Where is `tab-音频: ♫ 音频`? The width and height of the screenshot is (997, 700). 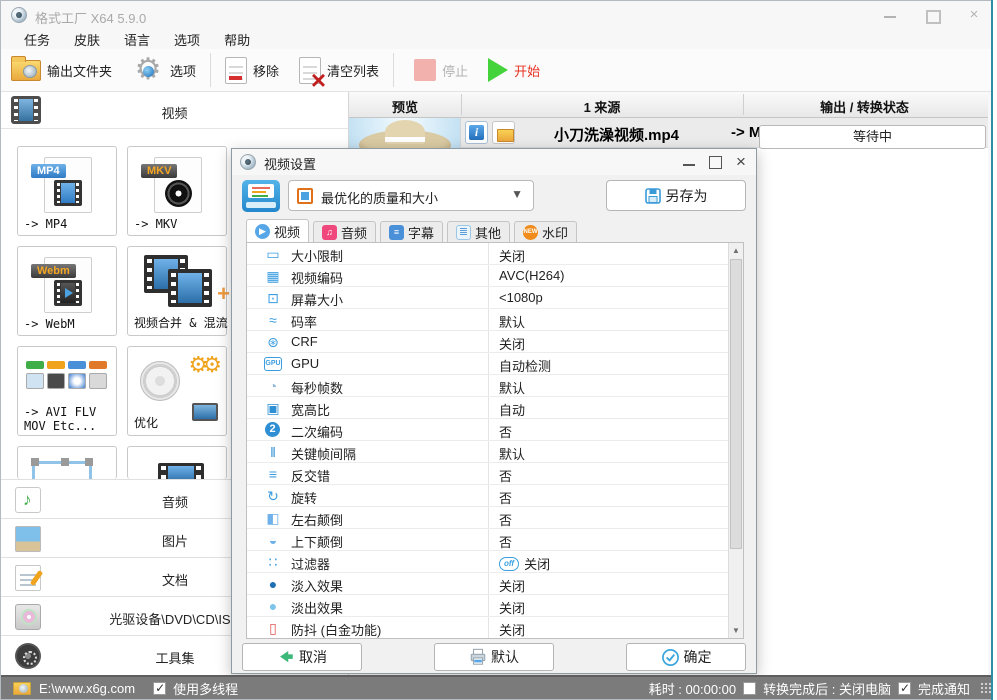
tab-音频: ♫ 音频 is located at coordinates (344, 232).